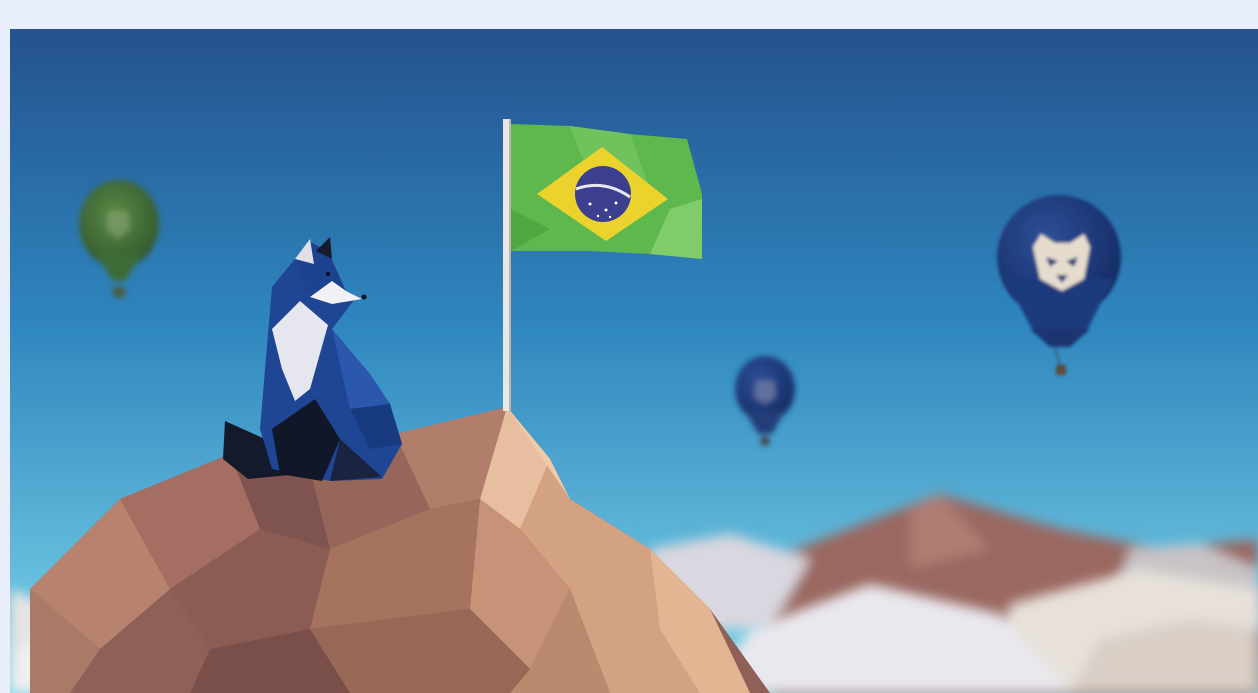 This screenshot has height=693, width=1258. What do you see at coordinates (506, 265) in the screenshot?
I see `flag-pole` at bounding box center [506, 265].